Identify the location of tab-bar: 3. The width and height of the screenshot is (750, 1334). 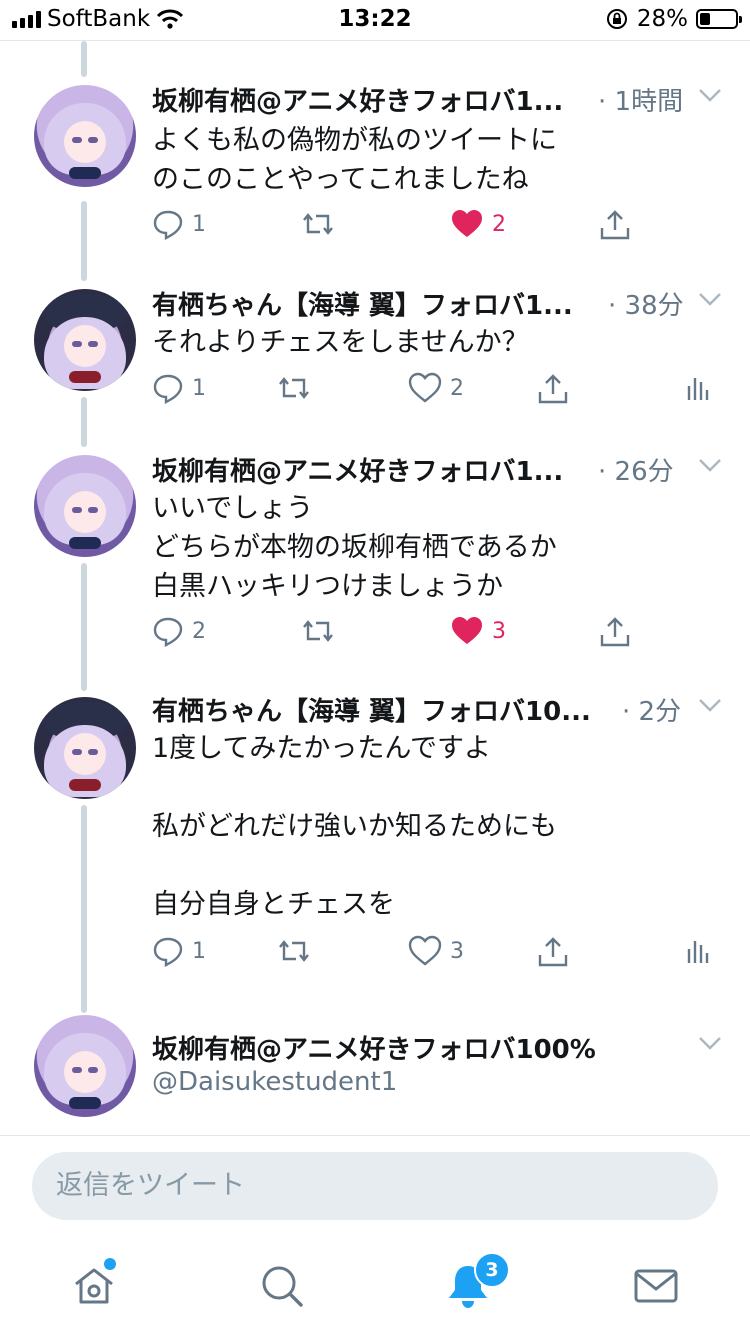
(375, 1289).